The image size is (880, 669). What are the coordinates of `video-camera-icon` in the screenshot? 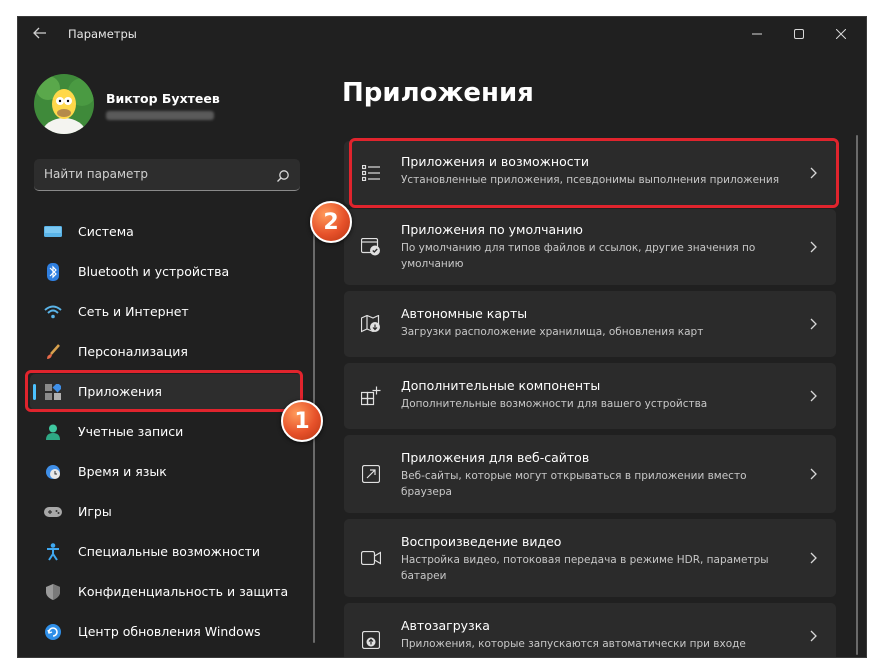 It's located at (371, 558).